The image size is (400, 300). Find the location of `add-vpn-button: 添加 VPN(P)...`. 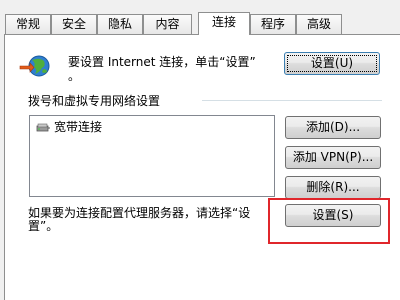

add-vpn-button: 添加 VPN(P)... is located at coordinates (333, 157).